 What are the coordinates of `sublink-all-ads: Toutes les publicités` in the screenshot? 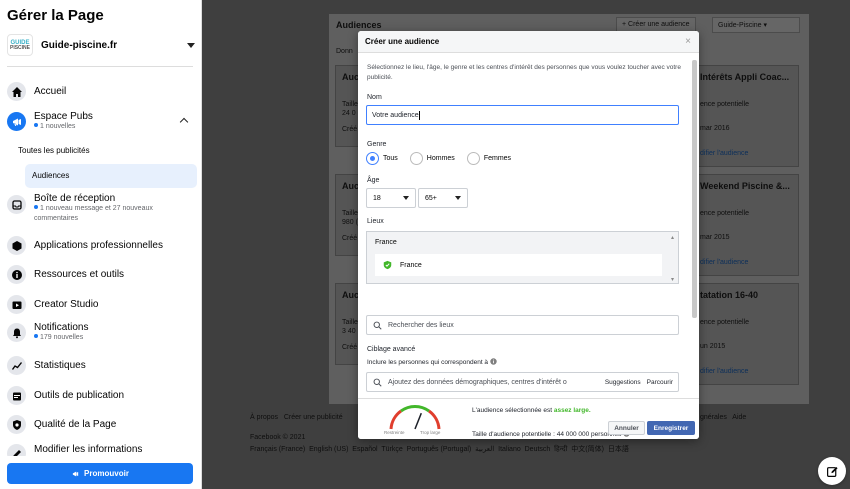 It's located at (54, 150).